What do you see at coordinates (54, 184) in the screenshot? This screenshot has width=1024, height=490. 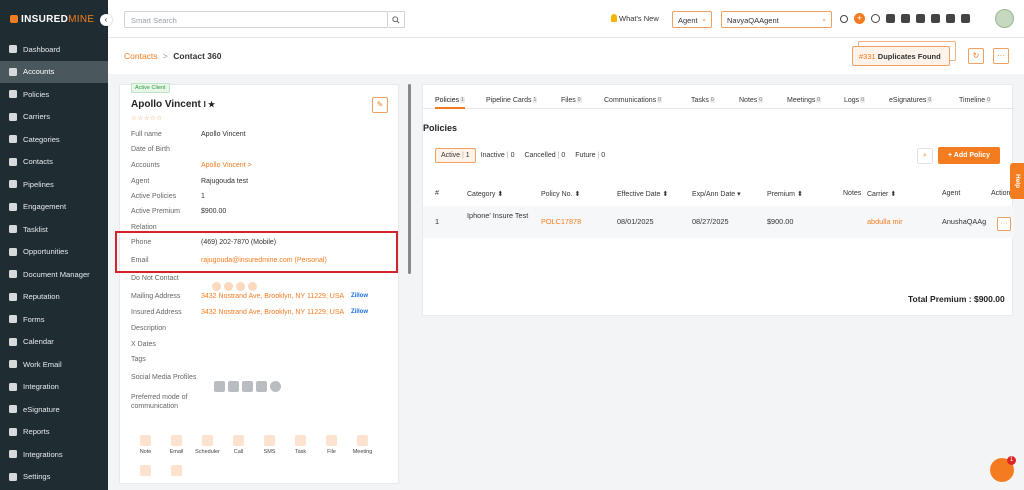 I see `sidebar-item-pipelines: Pipelines` at bounding box center [54, 184].